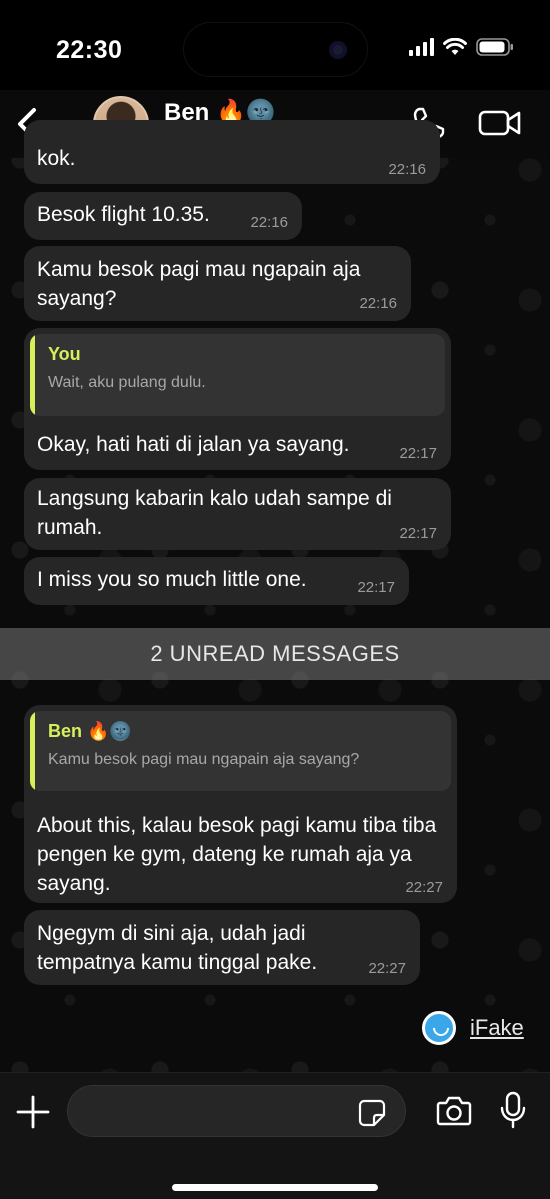  Describe the element at coordinates (372, 1113) in the screenshot. I see `sticker-icon` at that location.